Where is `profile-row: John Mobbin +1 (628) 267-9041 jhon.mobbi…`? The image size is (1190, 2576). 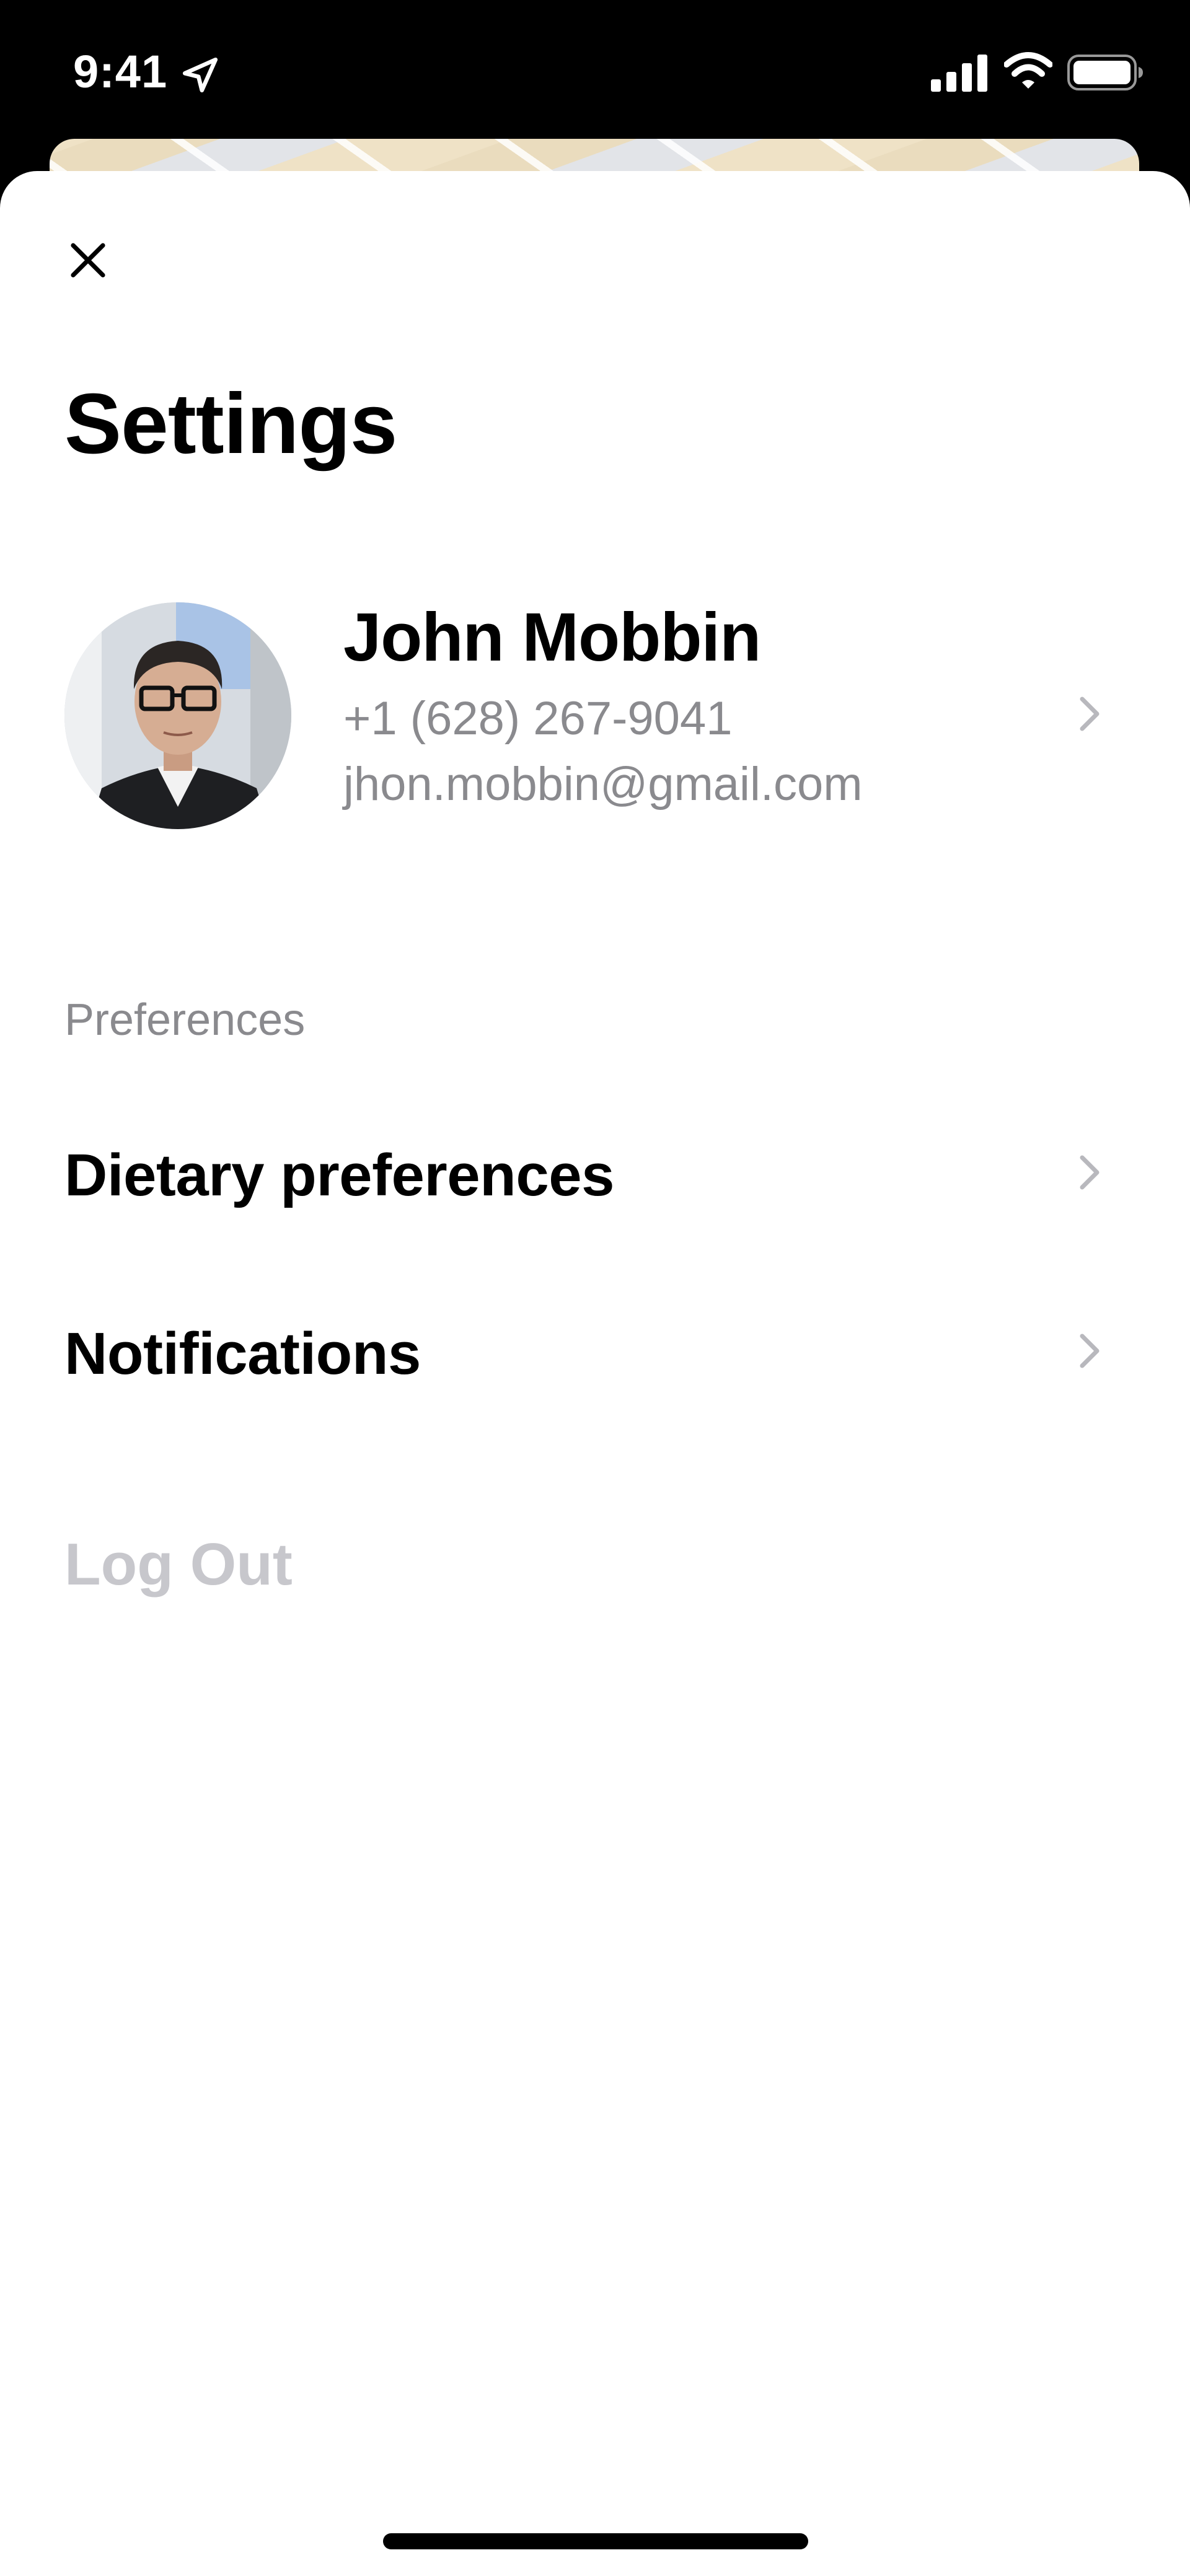 profile-row: John Mobbin +1 (628) 267-9041 jhon.mobbi… is located at coordinates (596, 715).